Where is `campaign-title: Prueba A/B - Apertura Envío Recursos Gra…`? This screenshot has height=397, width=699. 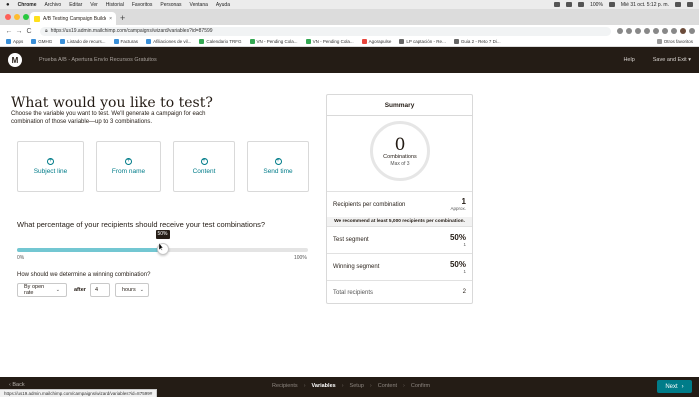
campaign-title: Prueba A/B - Apertura Envío Recursos Gra… is located at coordinates (98, 60).